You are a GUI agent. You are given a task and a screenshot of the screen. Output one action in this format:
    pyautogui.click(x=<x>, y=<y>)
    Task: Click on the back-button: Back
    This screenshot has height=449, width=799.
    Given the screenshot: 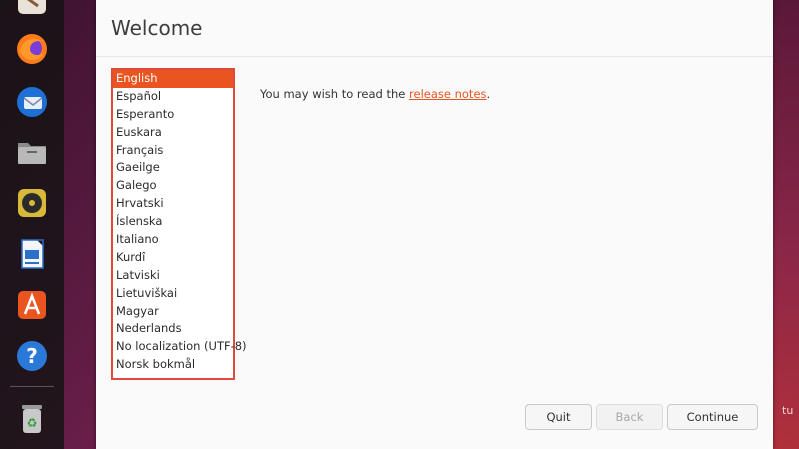 What is the action you would take?
    pyautogui.click(x=629, y=417)
    